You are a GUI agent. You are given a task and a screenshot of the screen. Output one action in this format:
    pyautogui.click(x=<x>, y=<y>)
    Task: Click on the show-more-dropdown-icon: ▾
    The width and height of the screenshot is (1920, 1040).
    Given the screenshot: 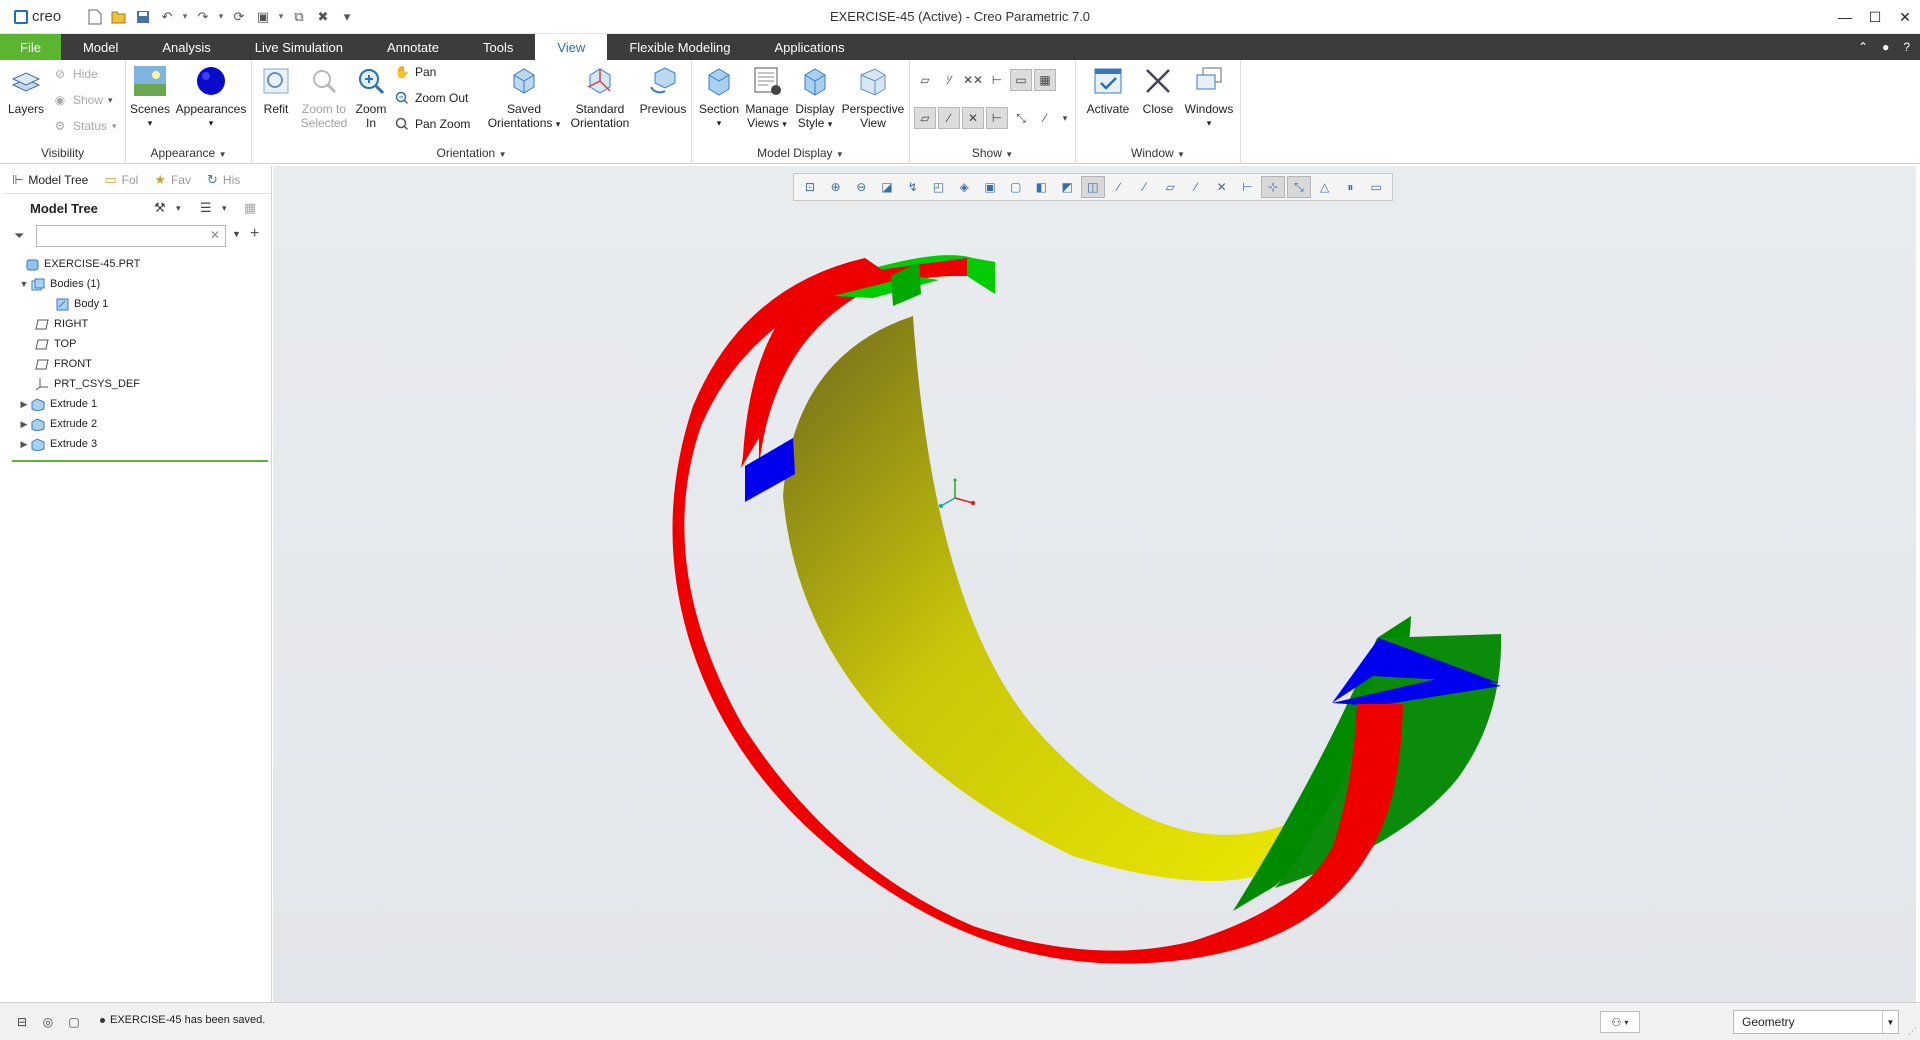 What is the action you would take?
    pyautogui.click(x=1065, y=118)
    